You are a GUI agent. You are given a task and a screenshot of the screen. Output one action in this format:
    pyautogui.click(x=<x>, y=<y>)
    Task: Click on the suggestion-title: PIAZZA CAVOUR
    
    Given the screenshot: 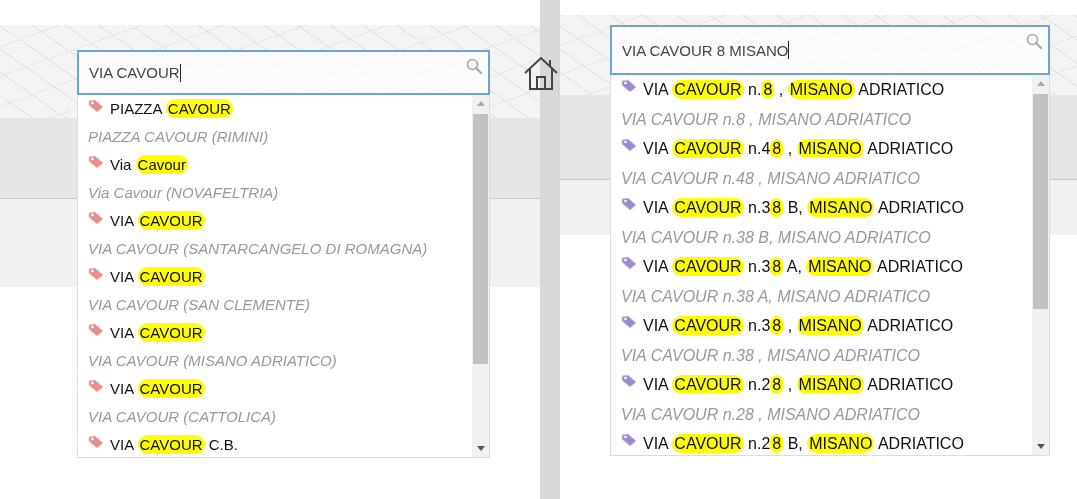 What is the action you would take?
    pyautogui.click(x=171, y=109)
    